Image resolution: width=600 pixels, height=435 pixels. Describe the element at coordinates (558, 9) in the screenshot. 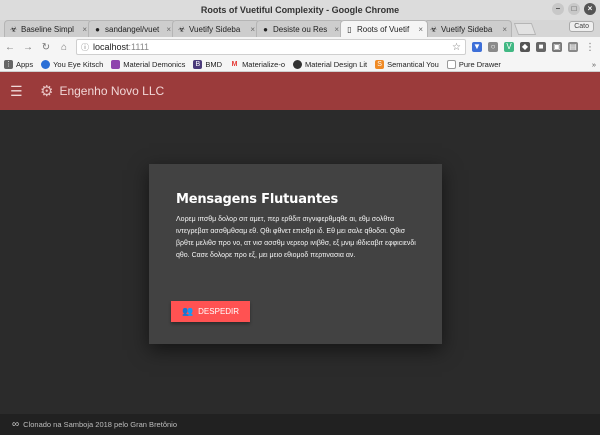

I see `minimize-button: –` at that location.